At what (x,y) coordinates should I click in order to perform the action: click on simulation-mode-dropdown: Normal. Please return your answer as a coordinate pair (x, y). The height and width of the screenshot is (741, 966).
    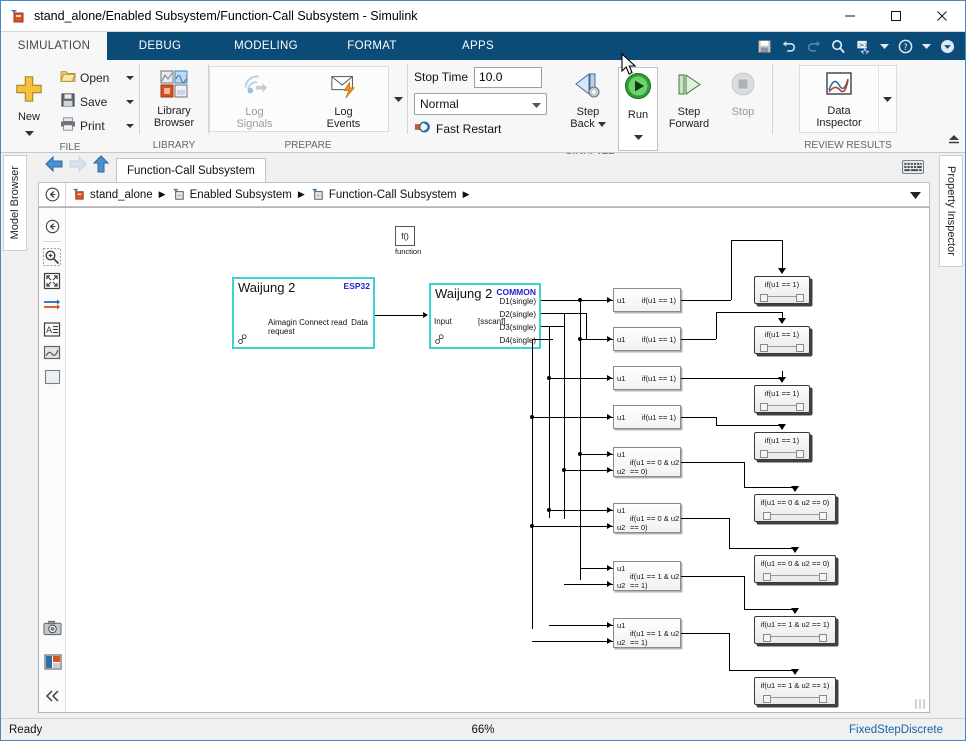
    Looking at the image, I should click on (480, 103).